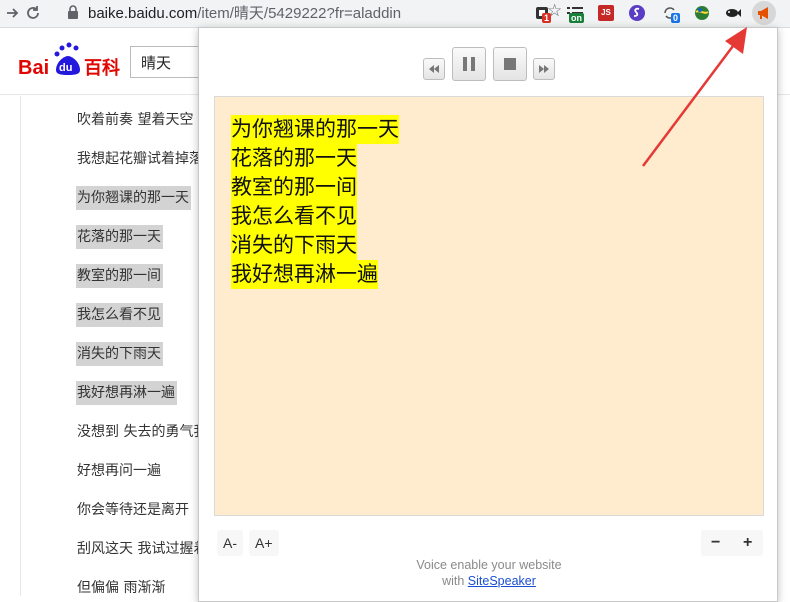 Image resolution: width=790 pixels, height=602 pixels. Describe the element at coordinates (606, 13) in the screenshot. I see `js-extension-icon: JS` at that location.